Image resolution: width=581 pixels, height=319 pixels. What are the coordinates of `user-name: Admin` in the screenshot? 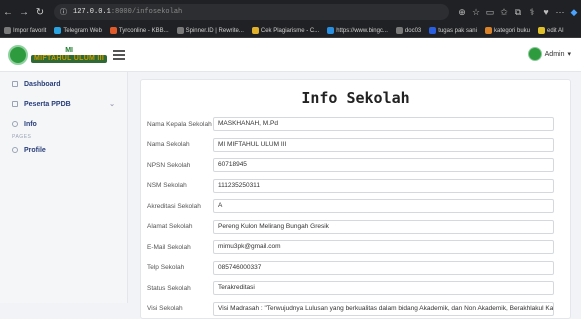 It's located at (555, 54).